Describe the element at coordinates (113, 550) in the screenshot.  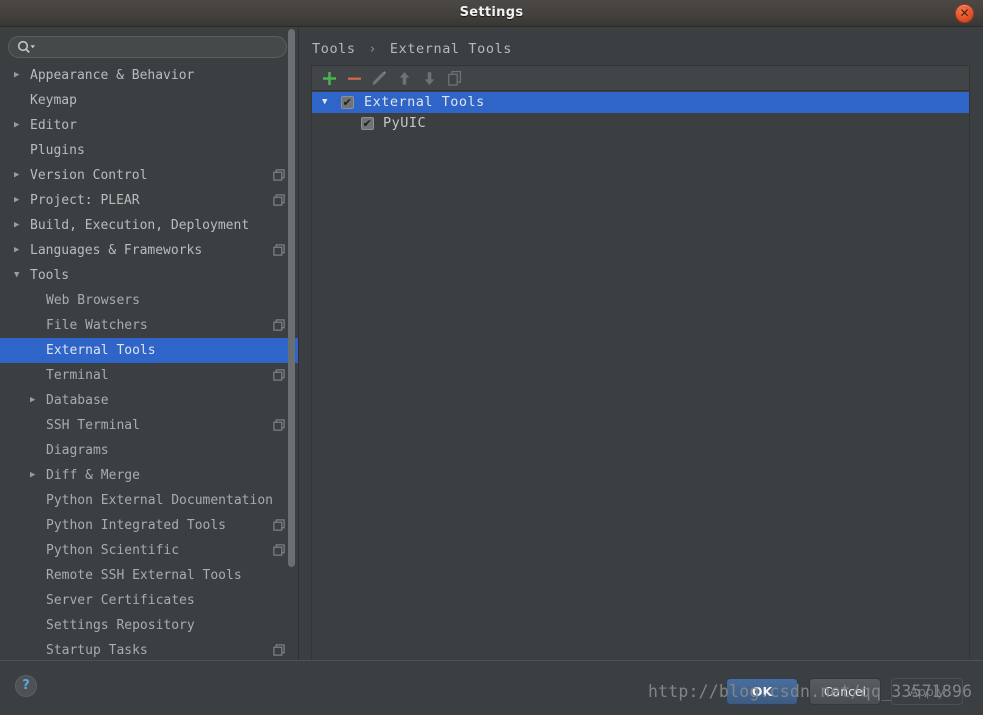
I see `sidebar-item-label: Python Scientific` at that location.